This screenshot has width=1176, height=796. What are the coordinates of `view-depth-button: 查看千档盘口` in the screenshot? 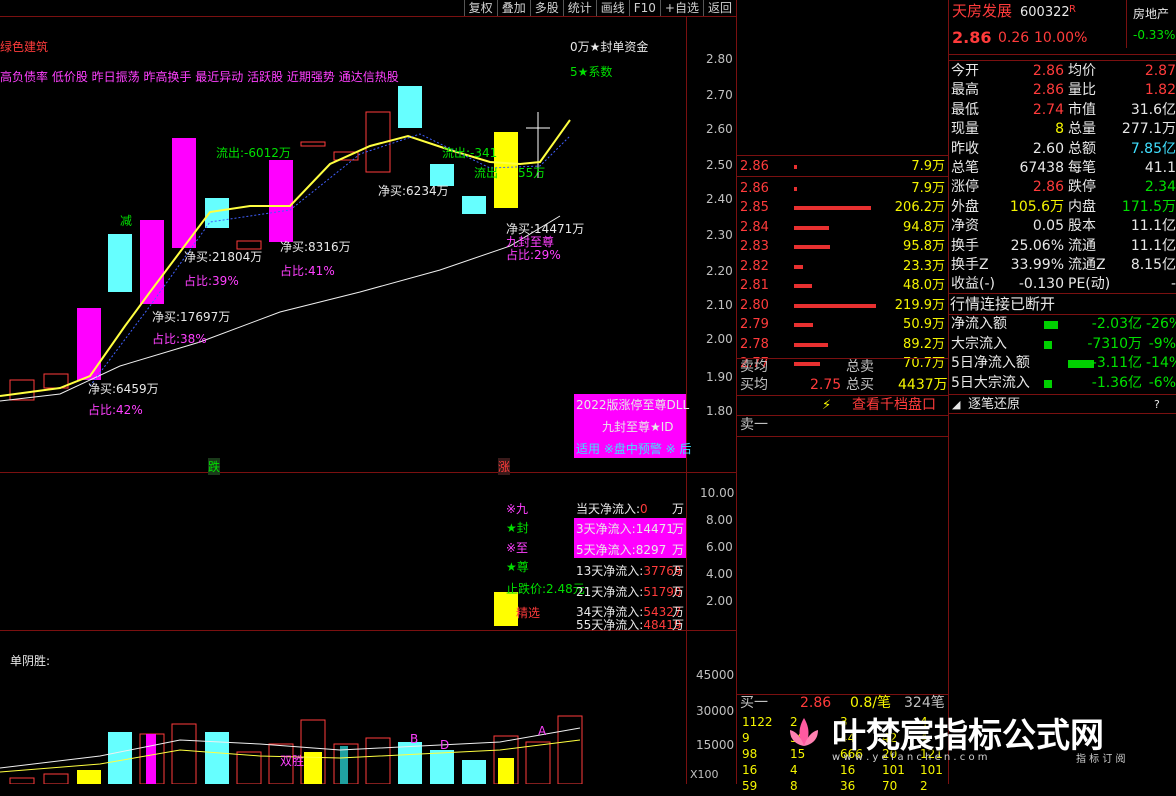 It's located at (894, 405).